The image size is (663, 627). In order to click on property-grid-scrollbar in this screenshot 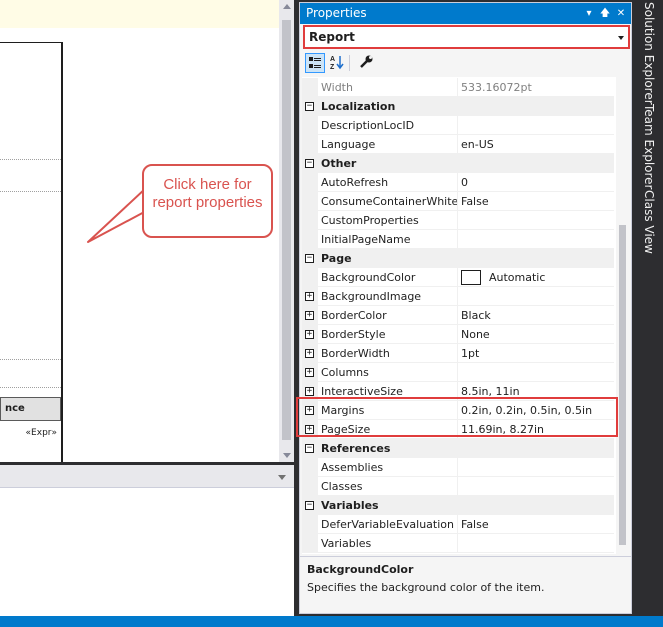, I will do `click(622, 315)`.